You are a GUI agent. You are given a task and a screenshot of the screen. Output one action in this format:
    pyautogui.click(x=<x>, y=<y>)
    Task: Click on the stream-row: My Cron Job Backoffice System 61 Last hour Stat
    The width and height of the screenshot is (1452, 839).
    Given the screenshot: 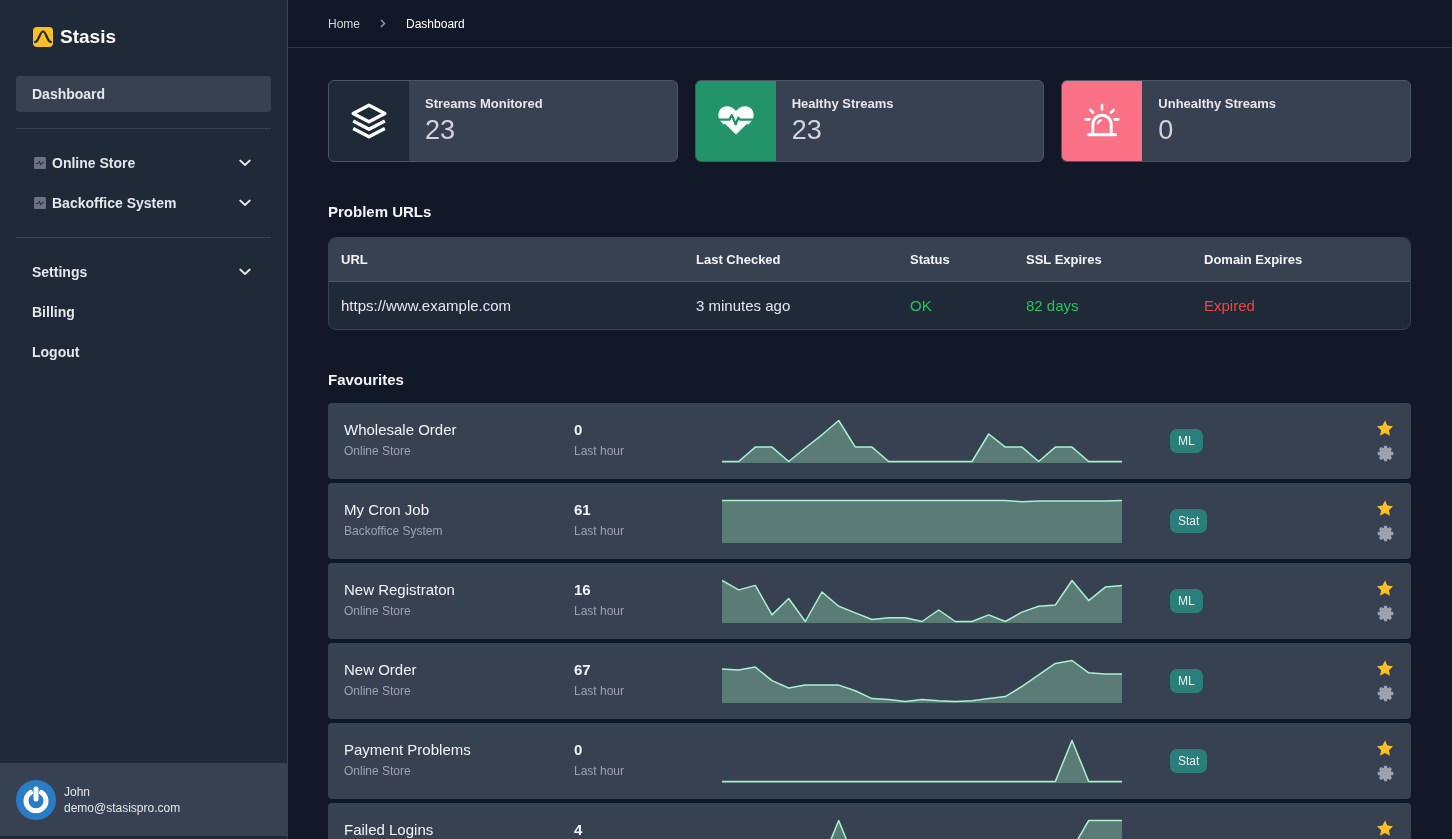 What is the action you would take?
    pyautogui.click(x=869, y=521)
    